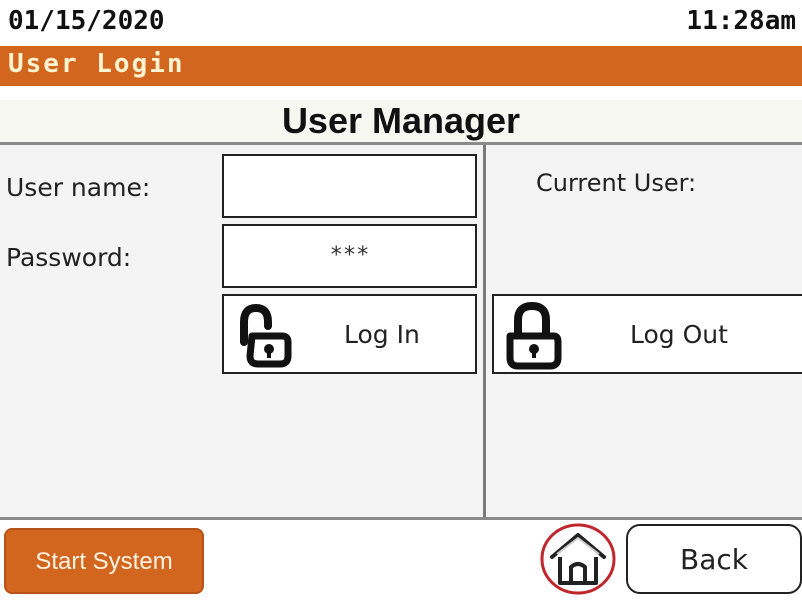  I want to click on back-button: Back, so click(714, 559).